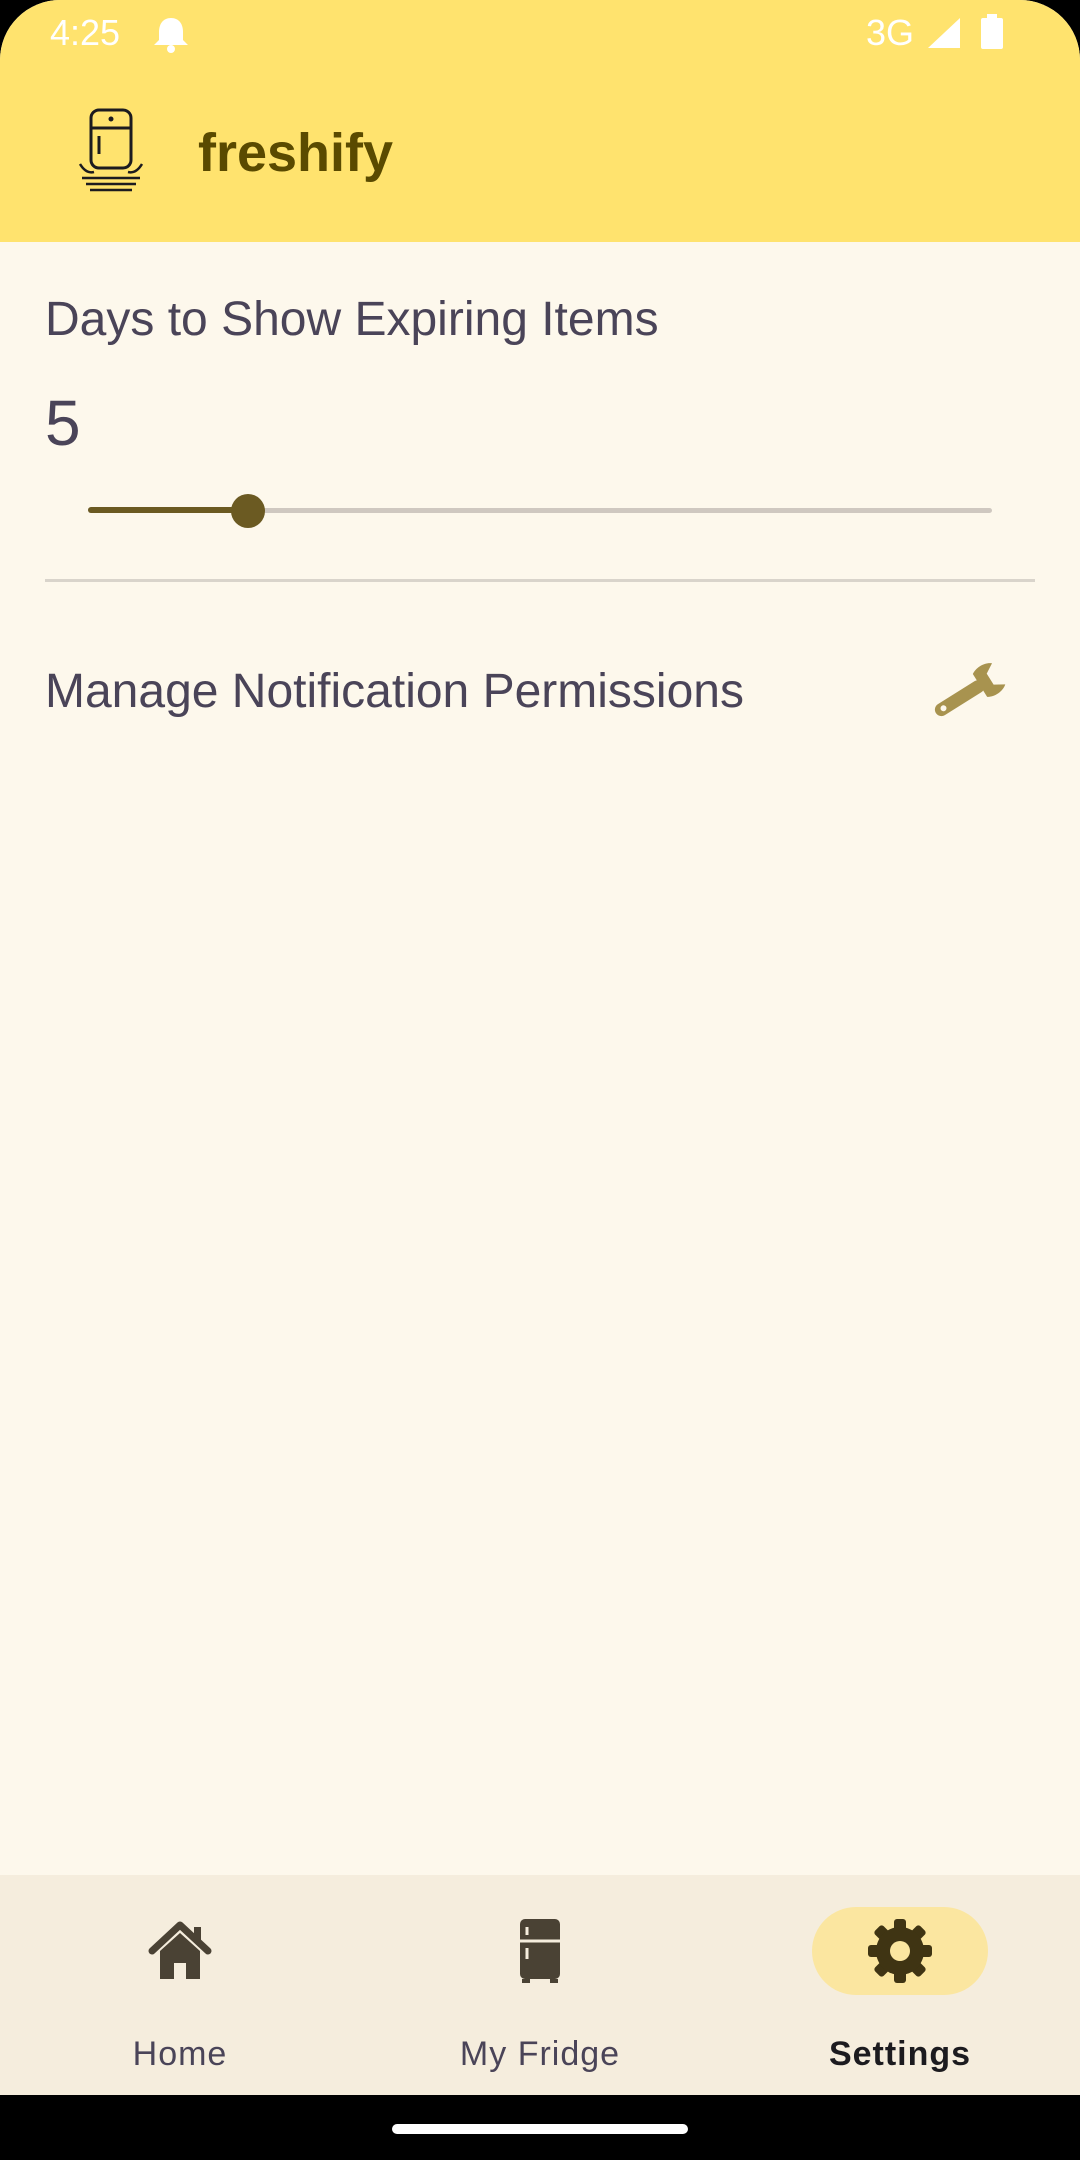  I want to click on nav-my-fridge-label: My Fridge, so click(540, 2054).